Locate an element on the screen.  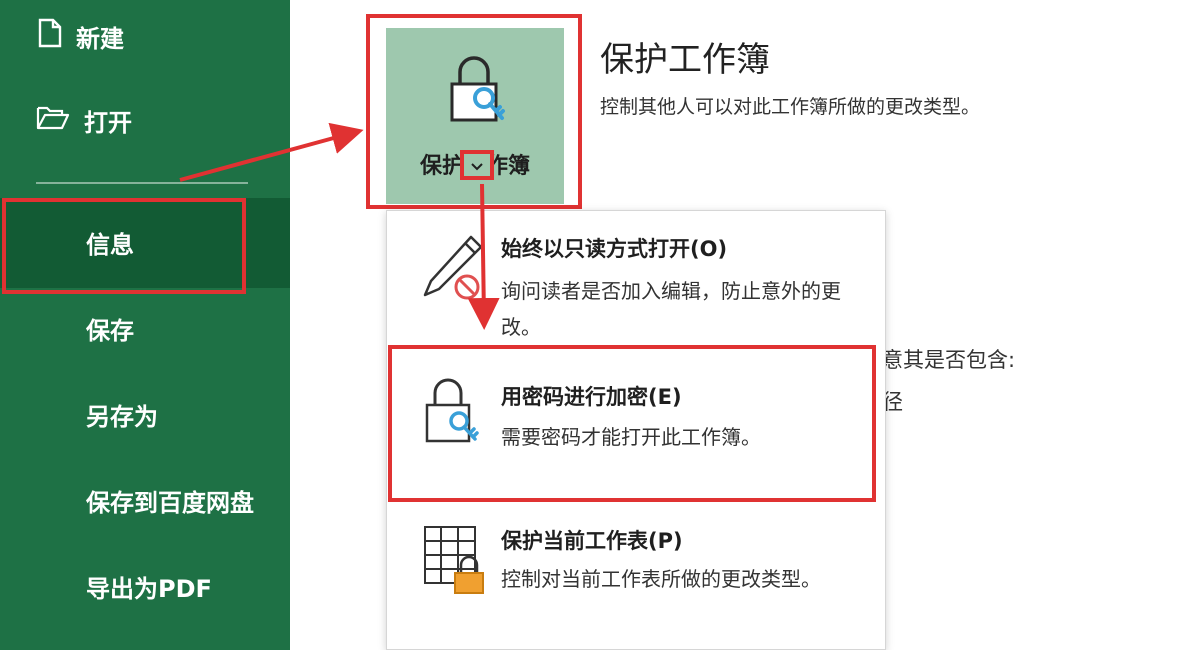
sidebar-divider is located at coordinates (142, 183).